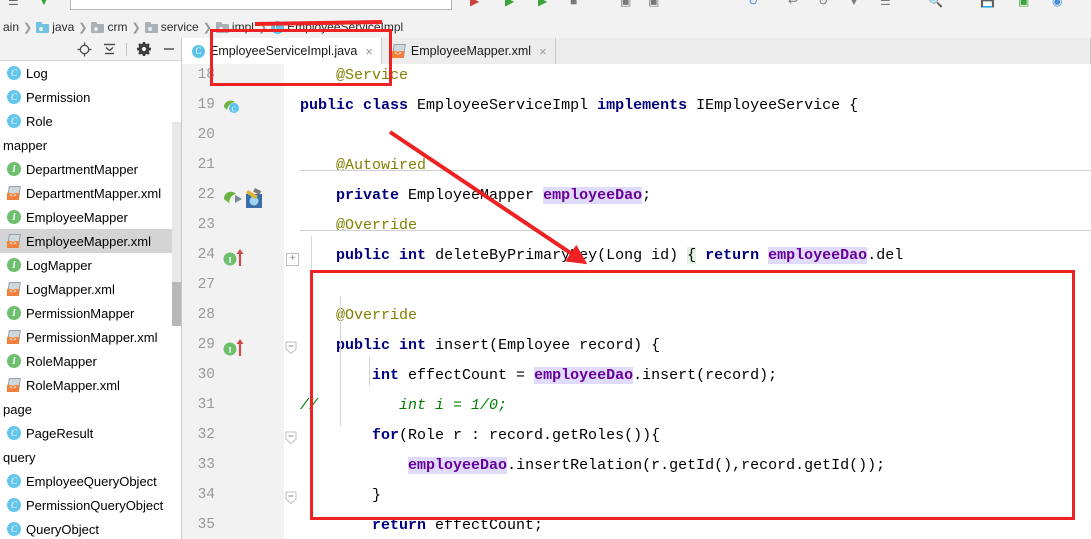 Image resolution: width=1091 pixels, height=539 pixels. What do you see at coordinates (90, 313) in the screenshot?
I see `tree-item-permissionmapper: I PermissionMapper` at bounding box center [90, 313].